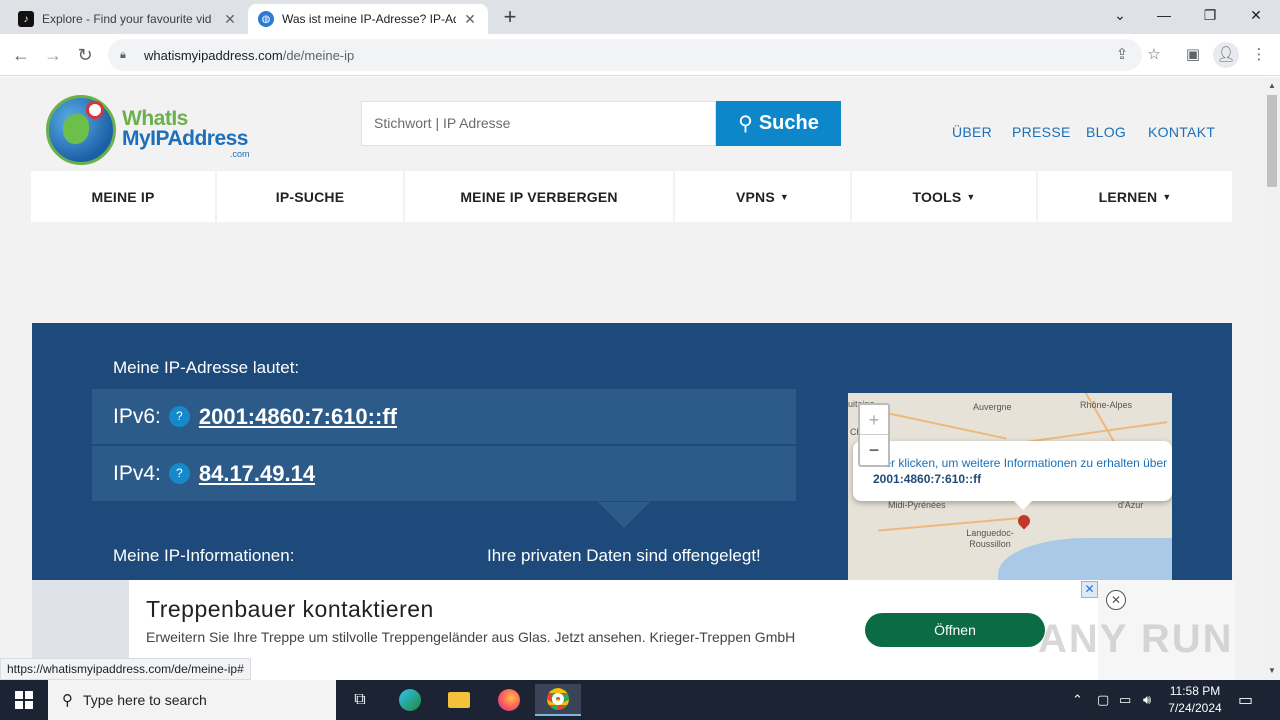  What do you see at coordinates (213, 55) in the screenshot?
I see `url-host: whatismyipaddress.com` at bounding box center [213, 55].